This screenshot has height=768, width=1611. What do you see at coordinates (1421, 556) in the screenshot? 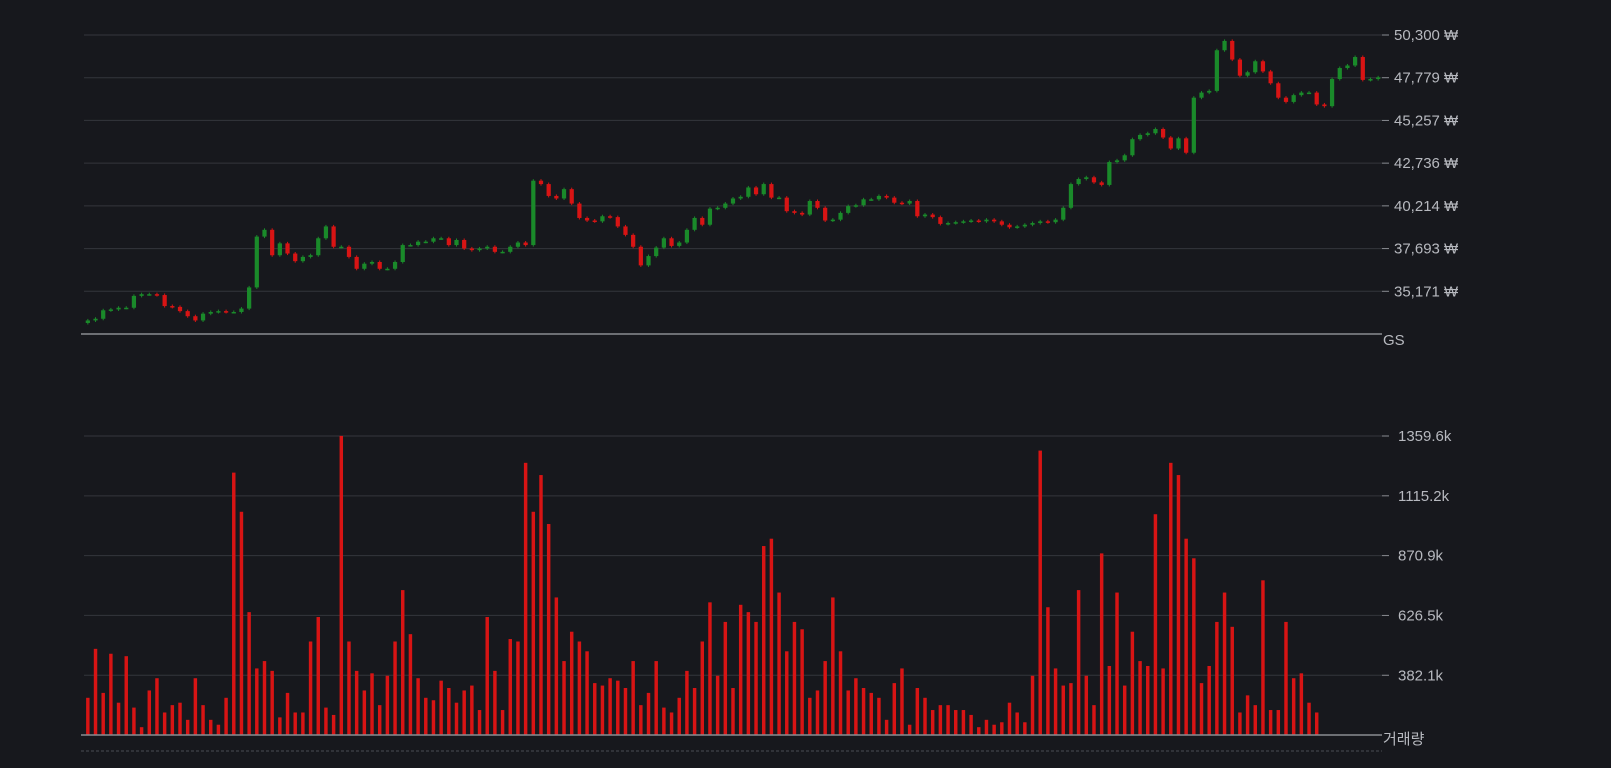
I see `volume-tick-label: 870.9k` at bounding box center [1421, 556].